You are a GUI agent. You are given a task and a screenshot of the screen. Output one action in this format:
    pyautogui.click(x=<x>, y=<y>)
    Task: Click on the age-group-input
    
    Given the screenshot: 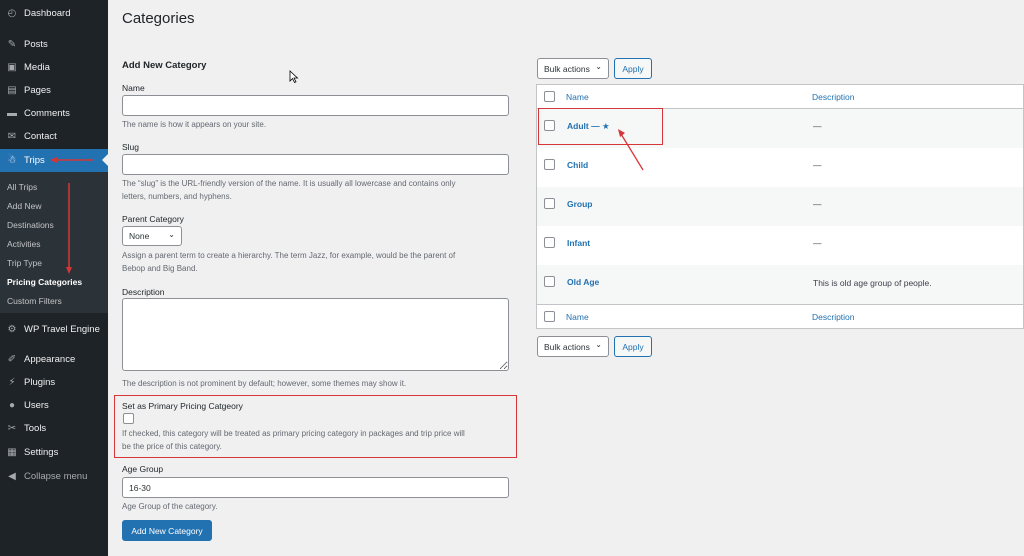 What is the action you would take?
    pyautogui.click(x=315, y=487)
    